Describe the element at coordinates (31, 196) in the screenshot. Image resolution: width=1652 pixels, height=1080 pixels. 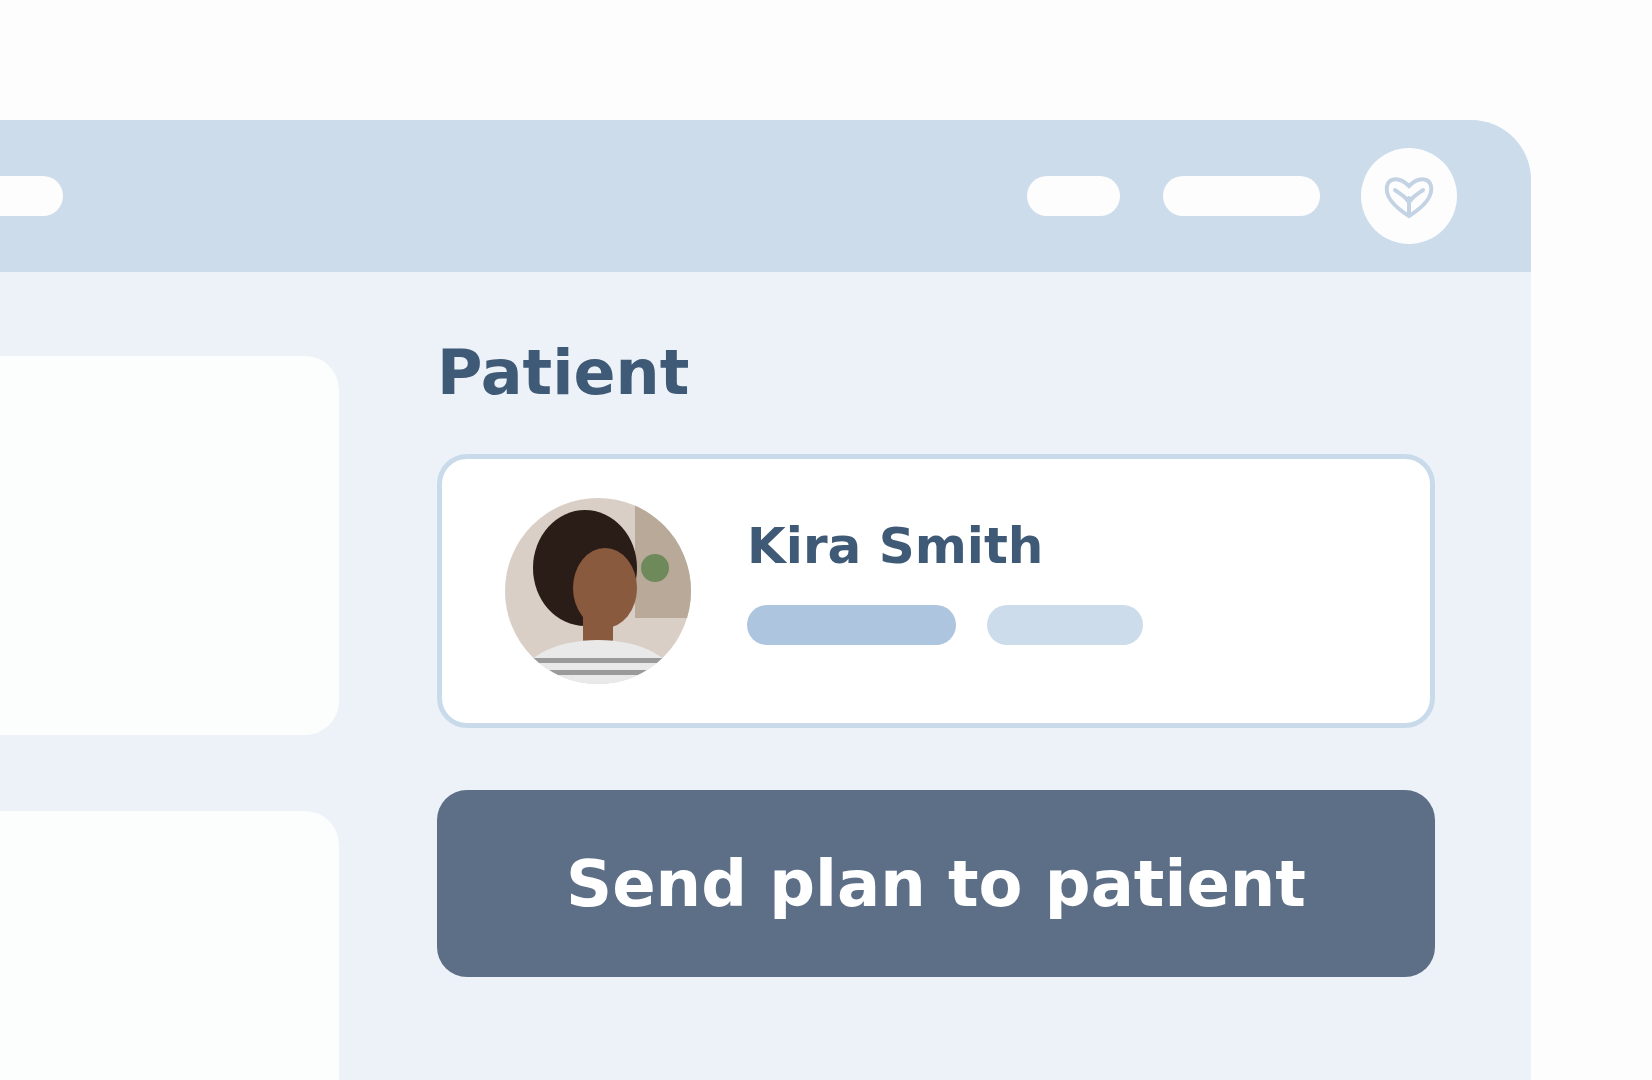
I see `header-pill` at that location.